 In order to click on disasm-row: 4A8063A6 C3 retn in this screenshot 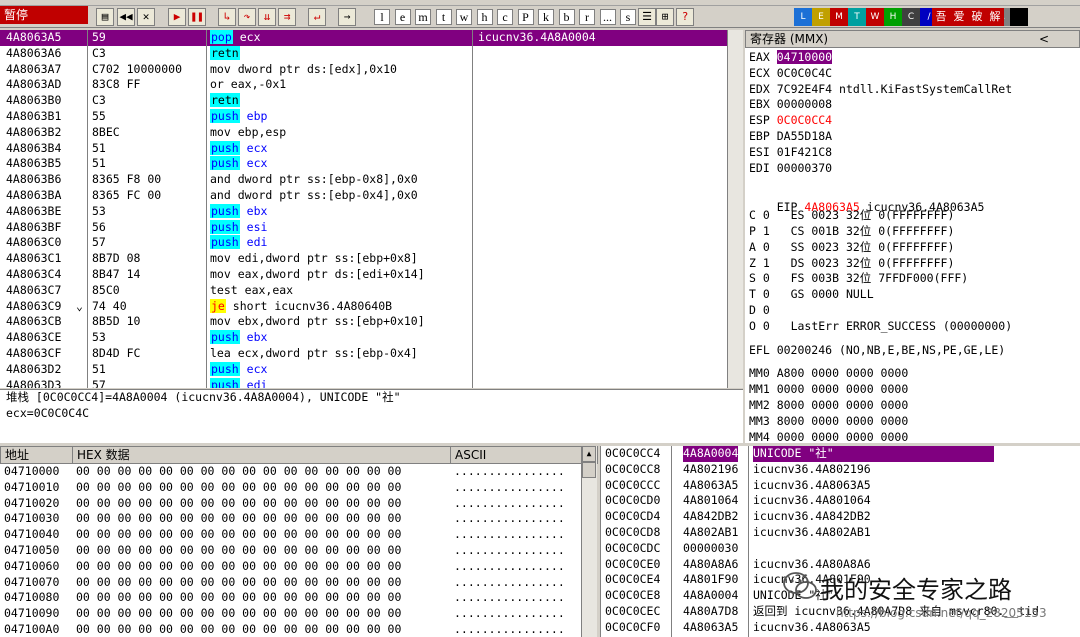, I will do `click(363, 53)`.